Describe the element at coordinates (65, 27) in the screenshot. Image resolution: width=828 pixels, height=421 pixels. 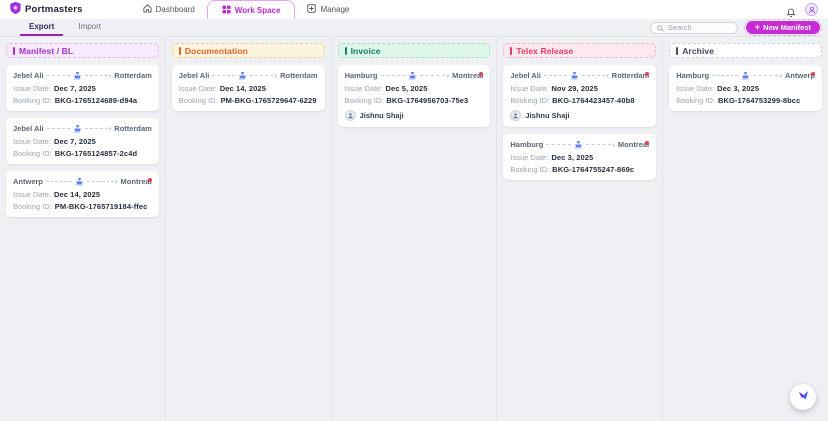
I see `export-import-tabs: Export Import` at that location.